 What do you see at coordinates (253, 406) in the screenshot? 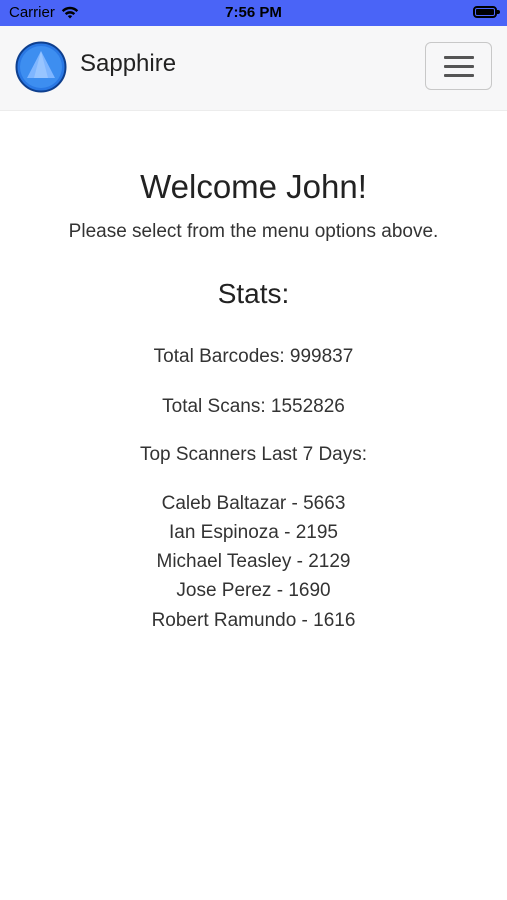
I see `total-scans: Total Scans: 1552826` at bounding box center [253, 406].